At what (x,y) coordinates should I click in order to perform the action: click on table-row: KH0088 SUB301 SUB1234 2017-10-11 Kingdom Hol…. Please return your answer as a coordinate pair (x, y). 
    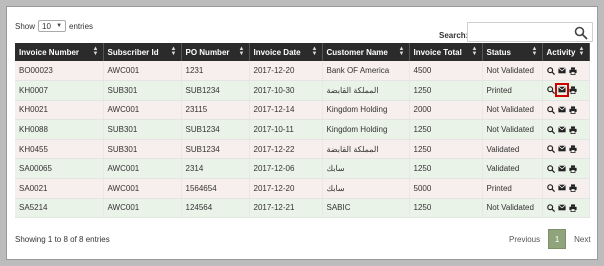
    Looking at the image, I should click on (302, 129).